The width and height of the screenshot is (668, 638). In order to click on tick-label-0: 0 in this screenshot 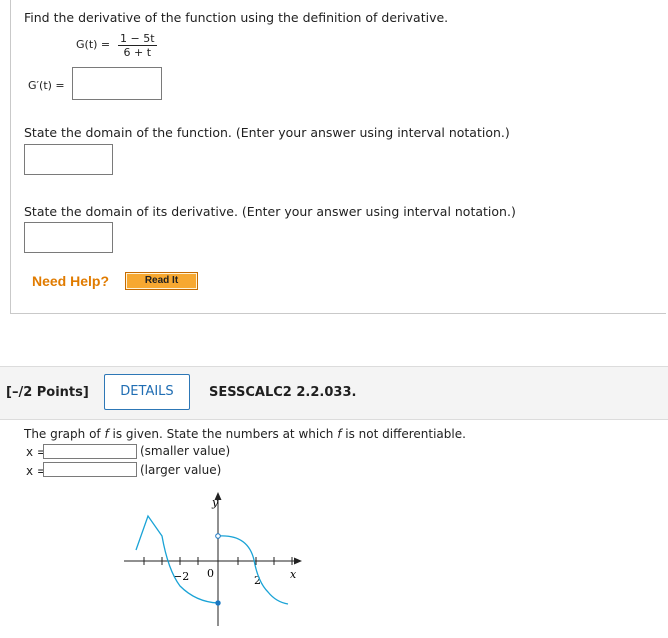, I will do `click(210, 573)`.